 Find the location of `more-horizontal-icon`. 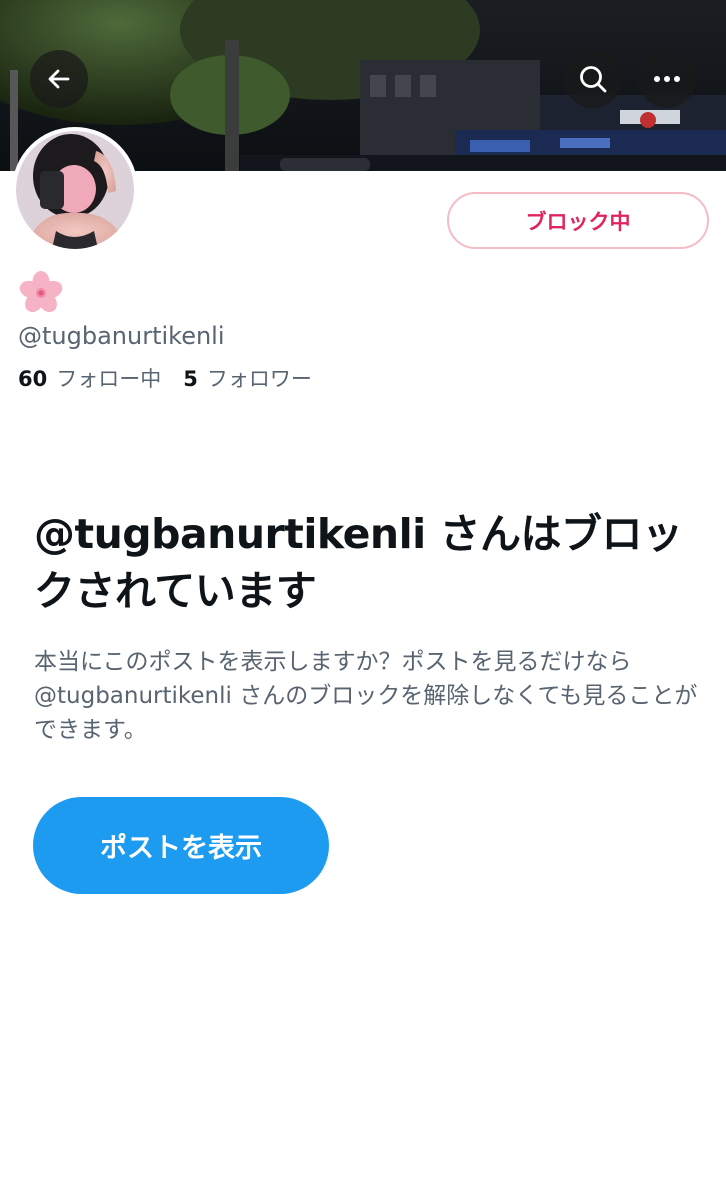

more-horizontal-icon is located at coordinates (667, 79).